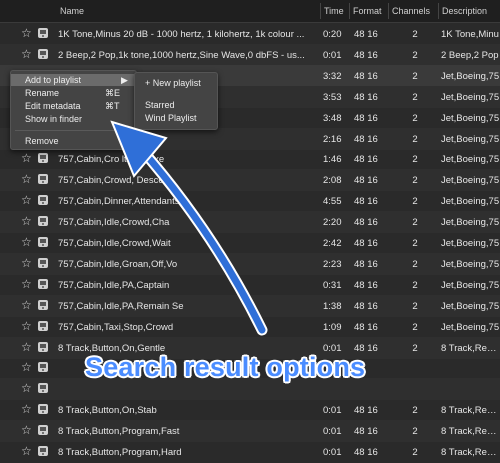 The height and width of the screenshot is (463, 500). I want to click on cell-name: 757,Cabin,Crowd, Descent, so click(115, 181).